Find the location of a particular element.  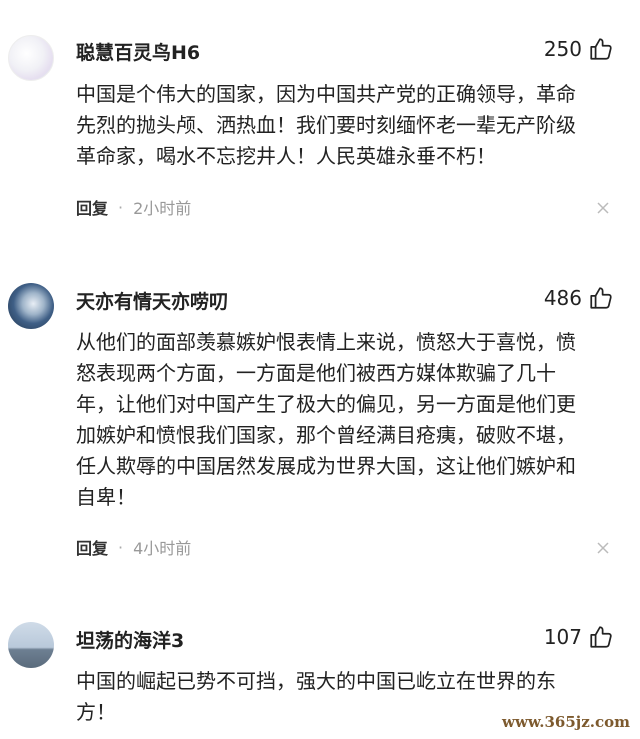

like-count: 250 is located at coordinates (562, 49).